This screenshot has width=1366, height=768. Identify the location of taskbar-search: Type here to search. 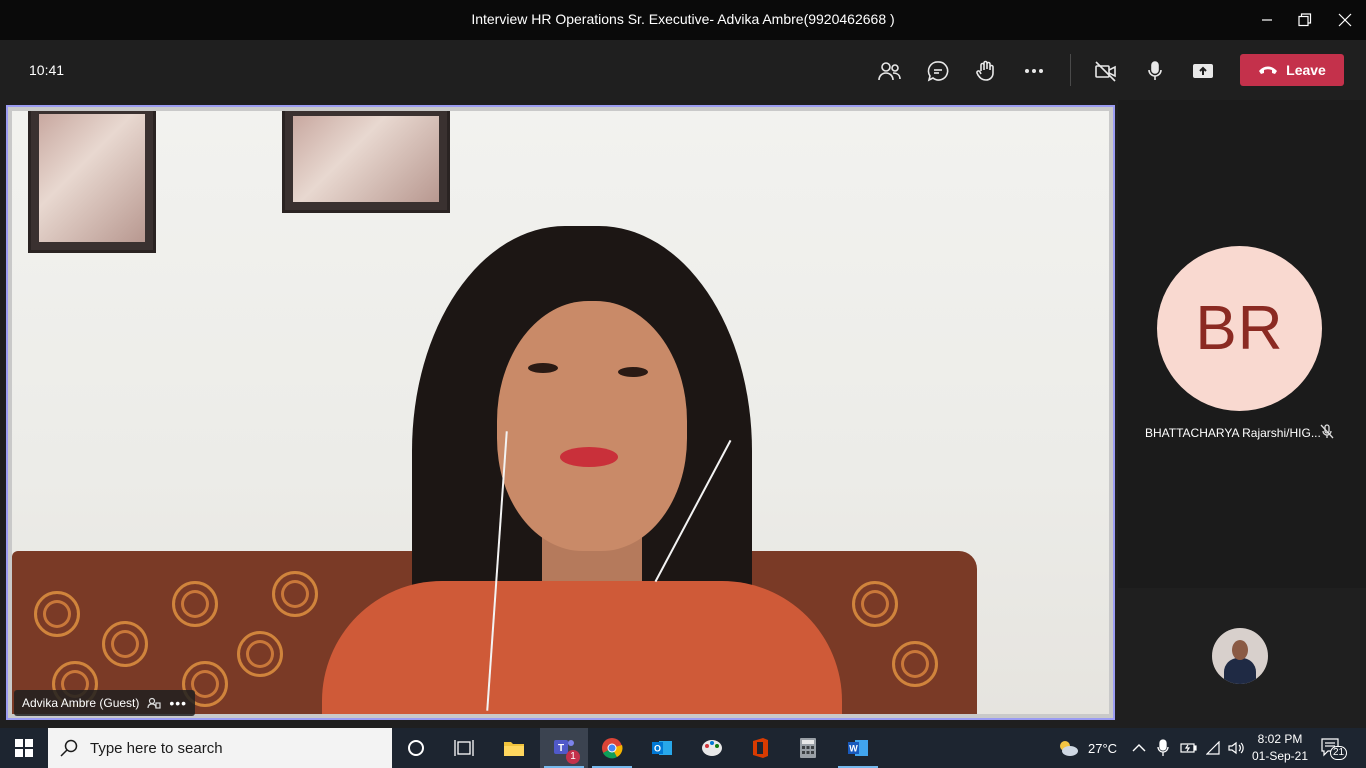
(220, 748).